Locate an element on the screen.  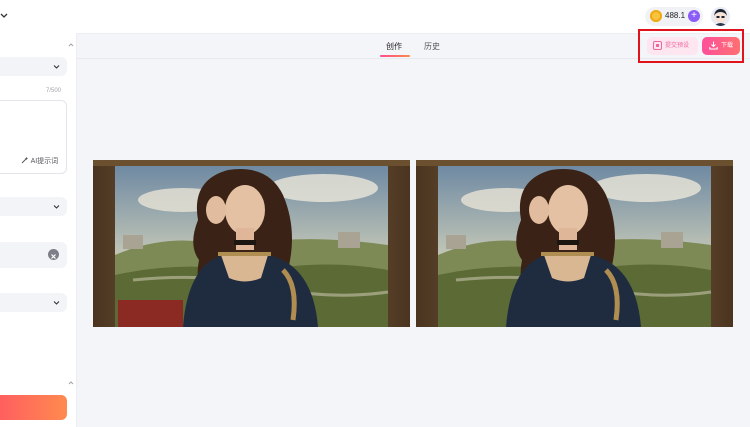
add-credits-button: + is located at coordinates (694, 16).